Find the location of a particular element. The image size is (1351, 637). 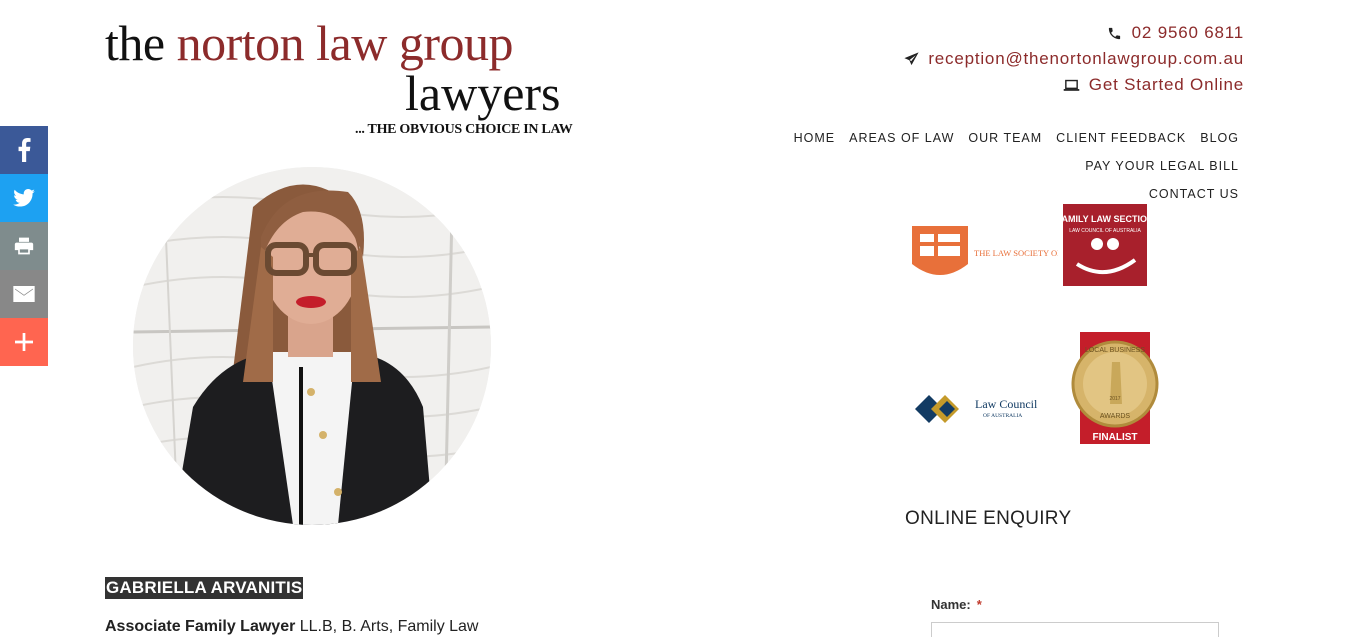

social-share-bar is located at coordinates (24, 246).